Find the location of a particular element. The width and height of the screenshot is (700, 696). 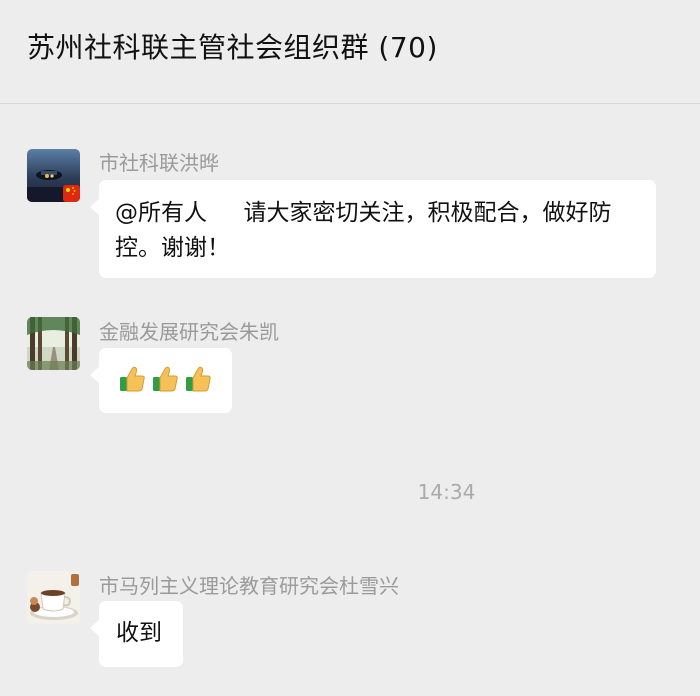

message-bubble: @所有人 请大家密切关注，积极配合，做好防 控。谢谢！ is located at coordinates (373, 229).